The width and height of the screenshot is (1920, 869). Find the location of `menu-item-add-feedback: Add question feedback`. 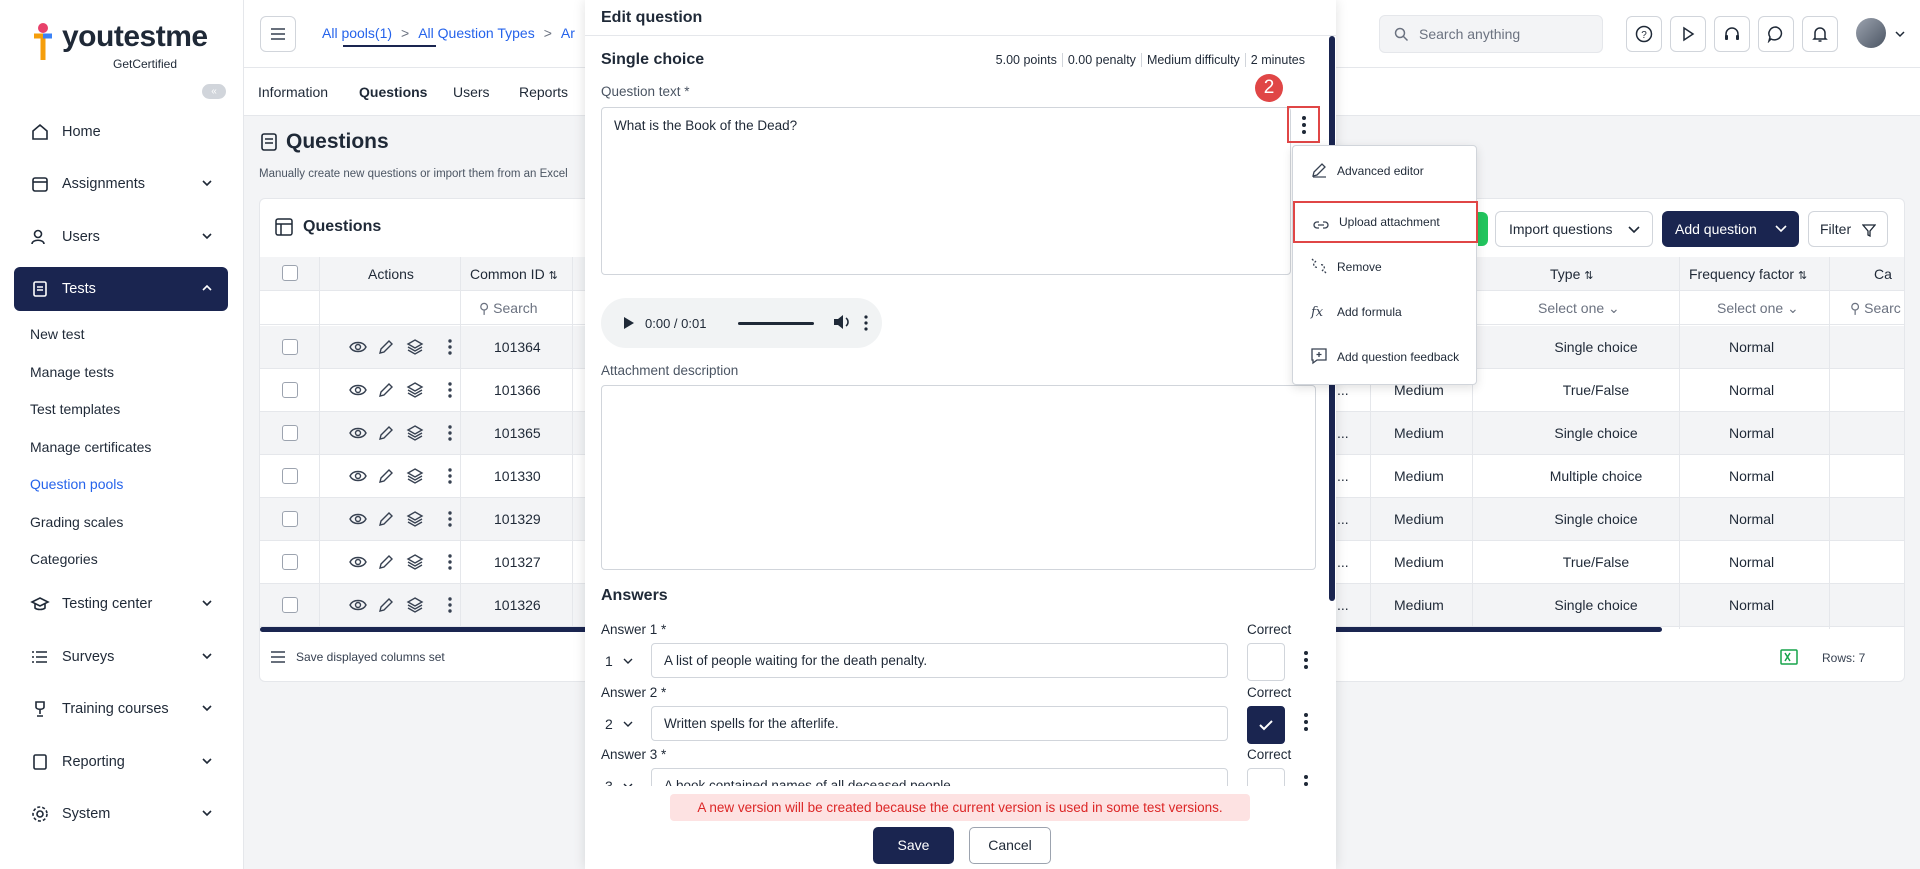

menu-item-add-feedback: Add question feedback is located at coordinates (1385, 356).